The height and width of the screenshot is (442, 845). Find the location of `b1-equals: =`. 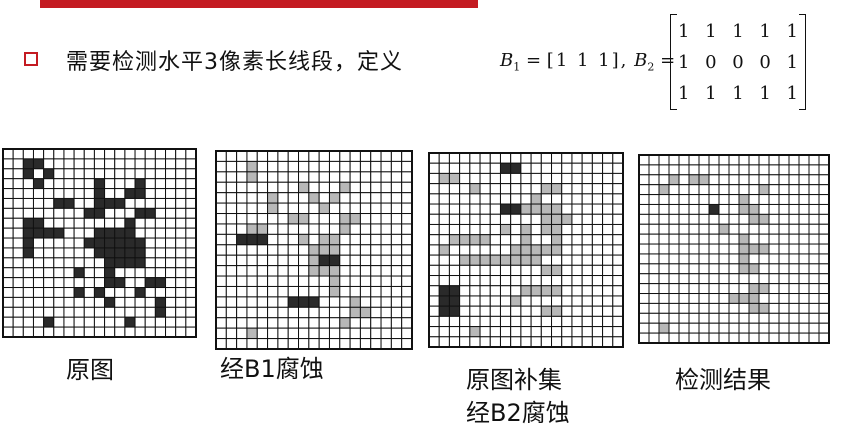

b1-equals: = is located at coordinates (533, 60).